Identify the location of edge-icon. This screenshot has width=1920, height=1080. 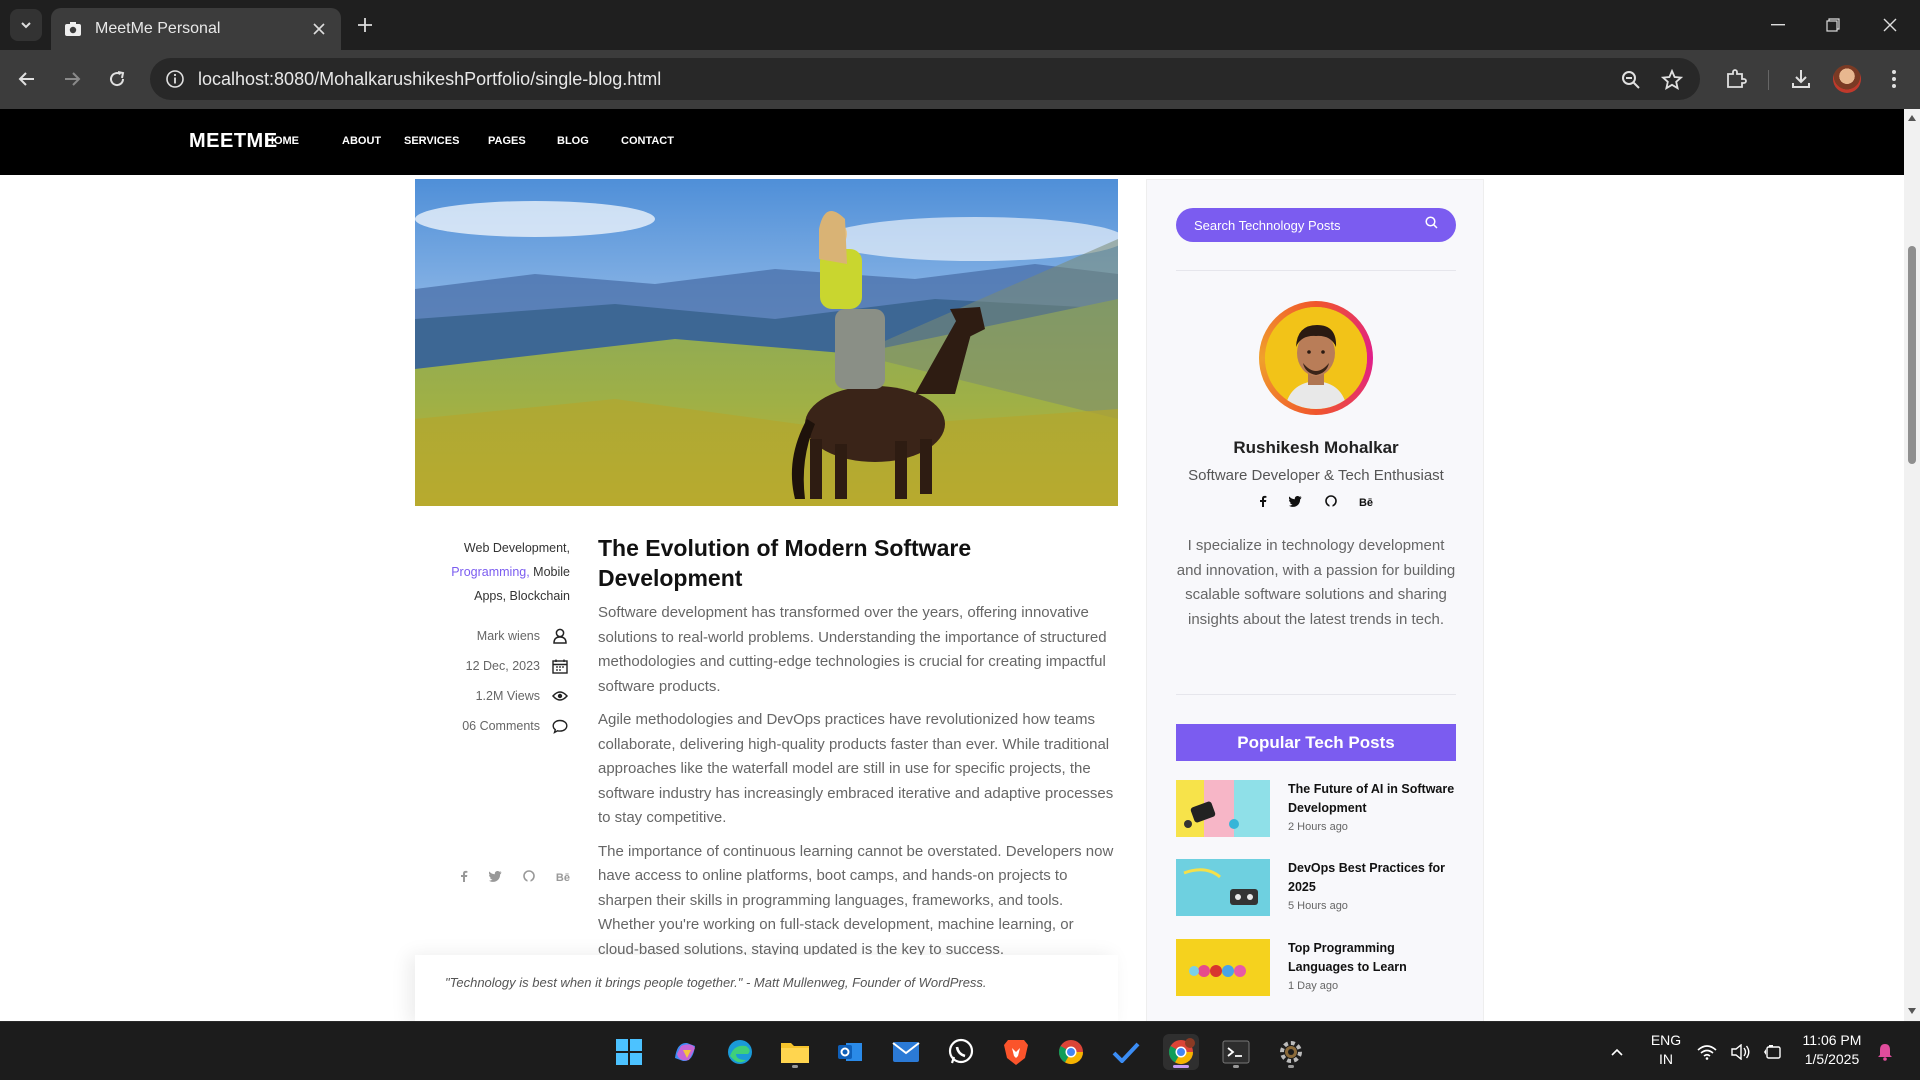
(740, 1052).